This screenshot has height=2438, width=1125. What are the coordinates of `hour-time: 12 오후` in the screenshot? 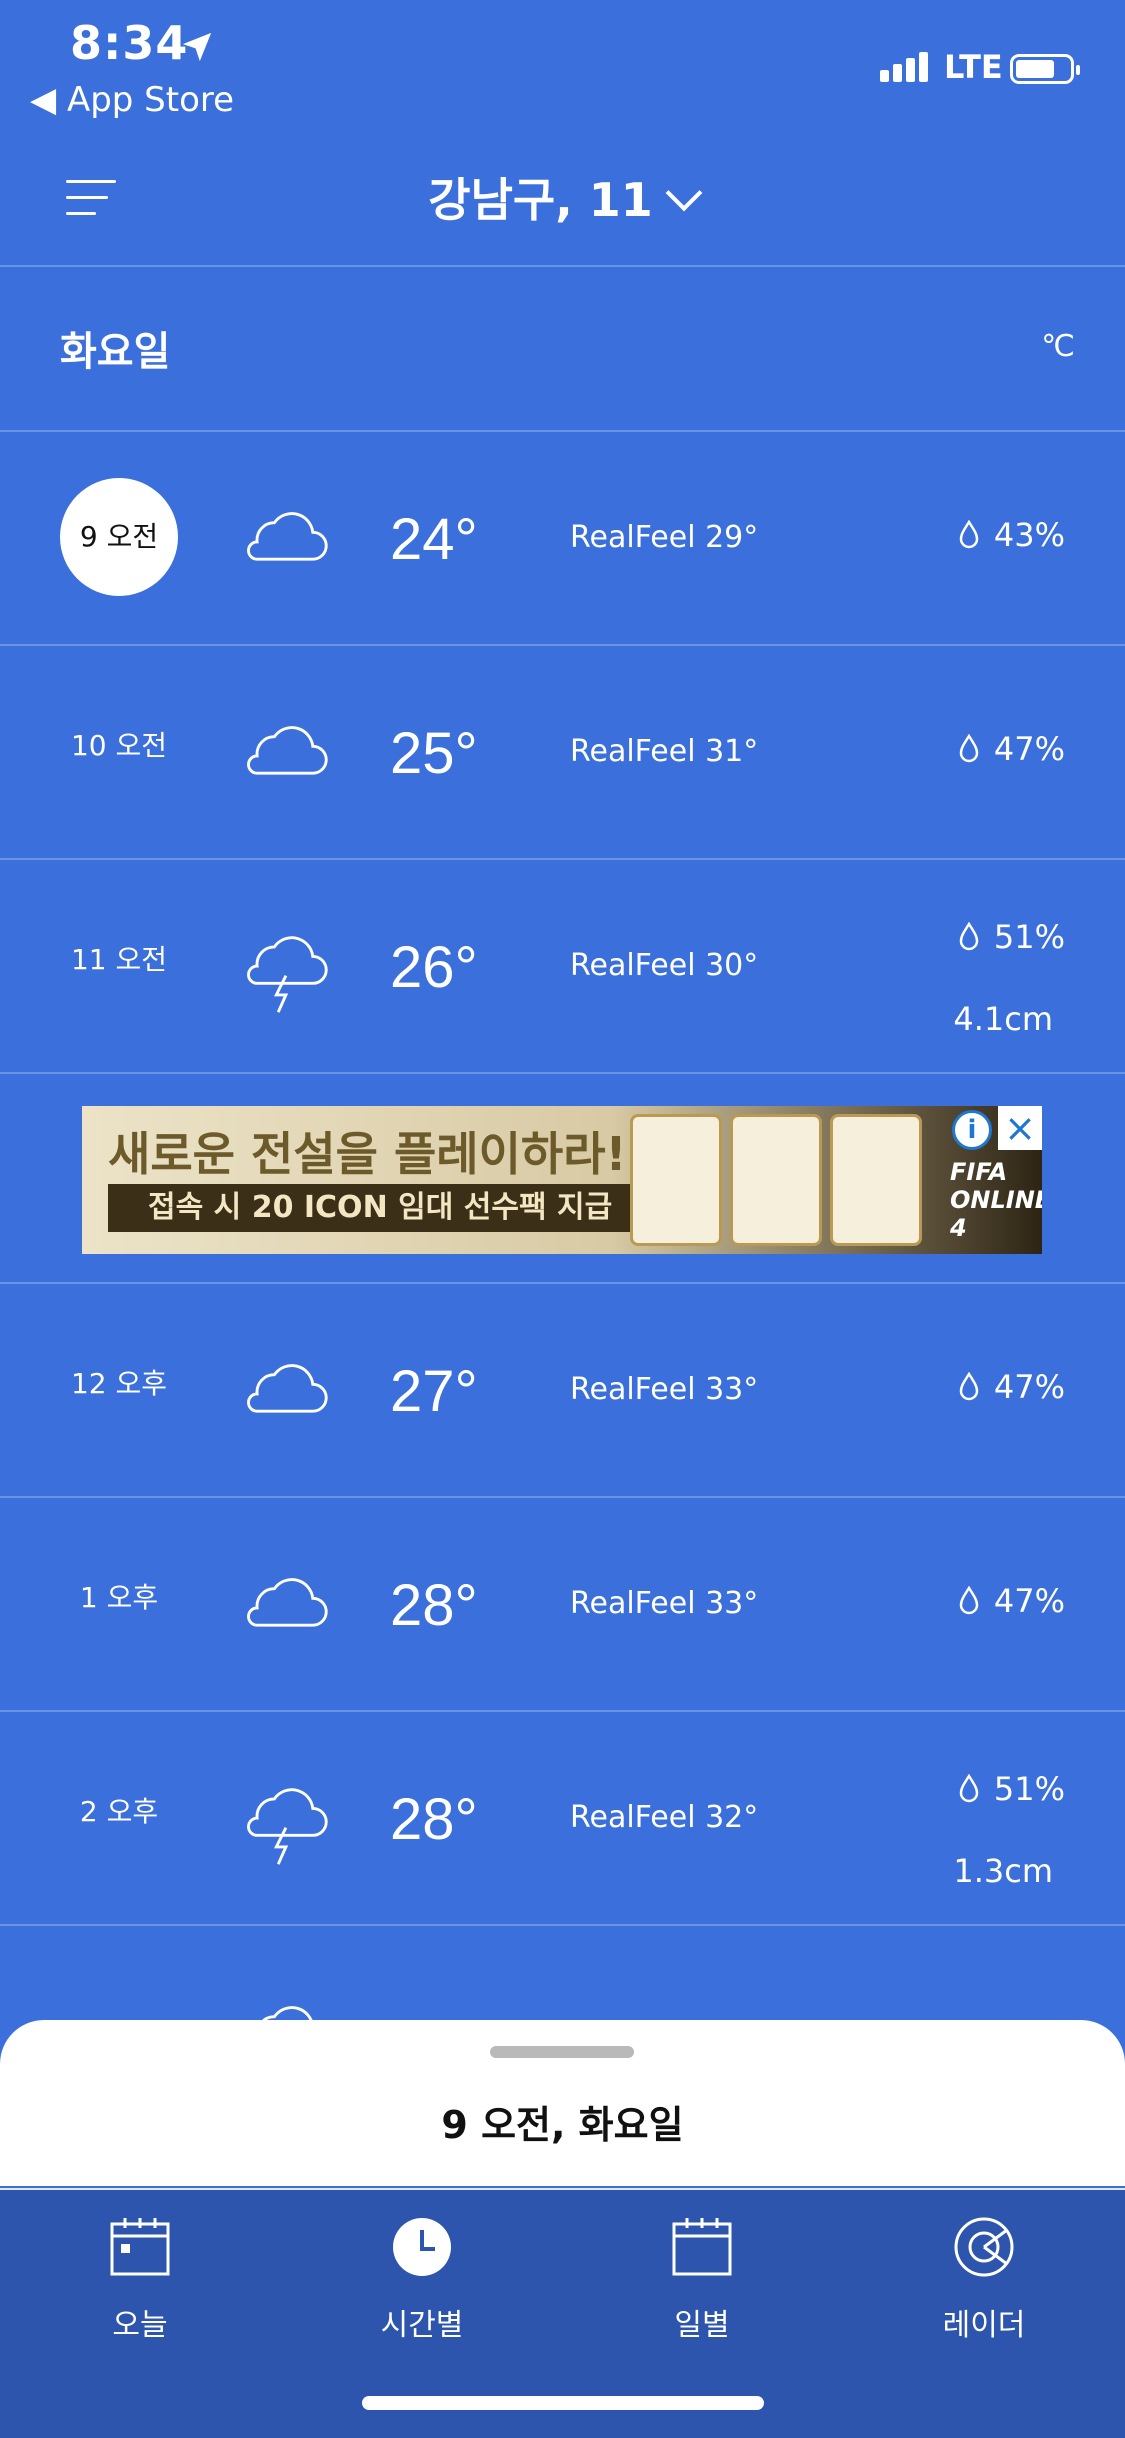 It's located at (119, 1383).